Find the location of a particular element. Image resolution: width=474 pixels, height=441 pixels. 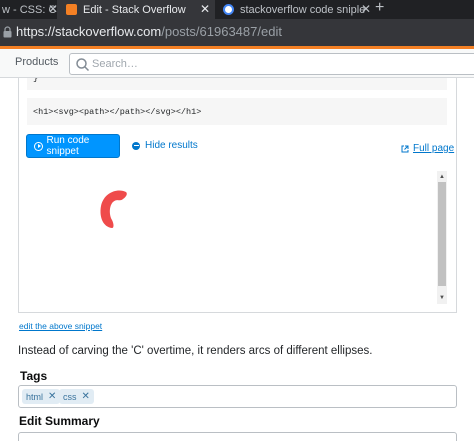

hide-results-button: Hide results is located at coordinates (165, 145).